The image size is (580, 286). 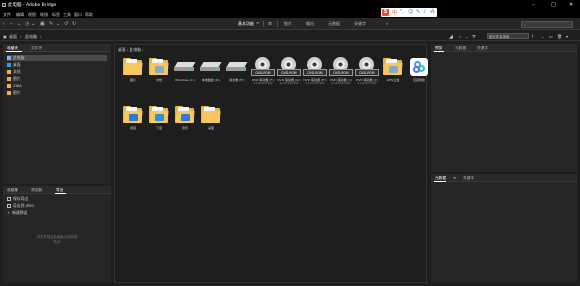 What do you see at coordinates (237, 70) in the screenshot?
I see `content-item: 新加卷 (E:)` at bounding box center [237, 70].